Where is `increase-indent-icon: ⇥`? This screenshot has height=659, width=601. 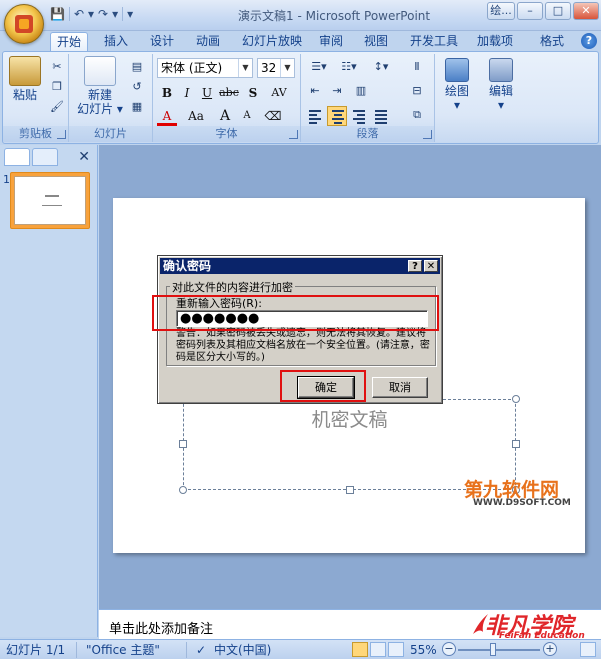 increase-indent-icon: ⇥ is located at coordinates (337, 91).